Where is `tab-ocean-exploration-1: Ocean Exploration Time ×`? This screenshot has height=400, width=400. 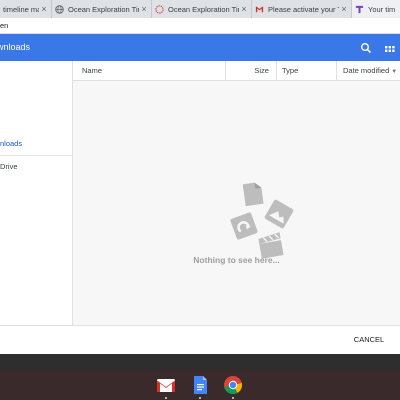
tab-ocean-exploration-1: Ocean Exploration Time × is located at coordinates (102, 9).